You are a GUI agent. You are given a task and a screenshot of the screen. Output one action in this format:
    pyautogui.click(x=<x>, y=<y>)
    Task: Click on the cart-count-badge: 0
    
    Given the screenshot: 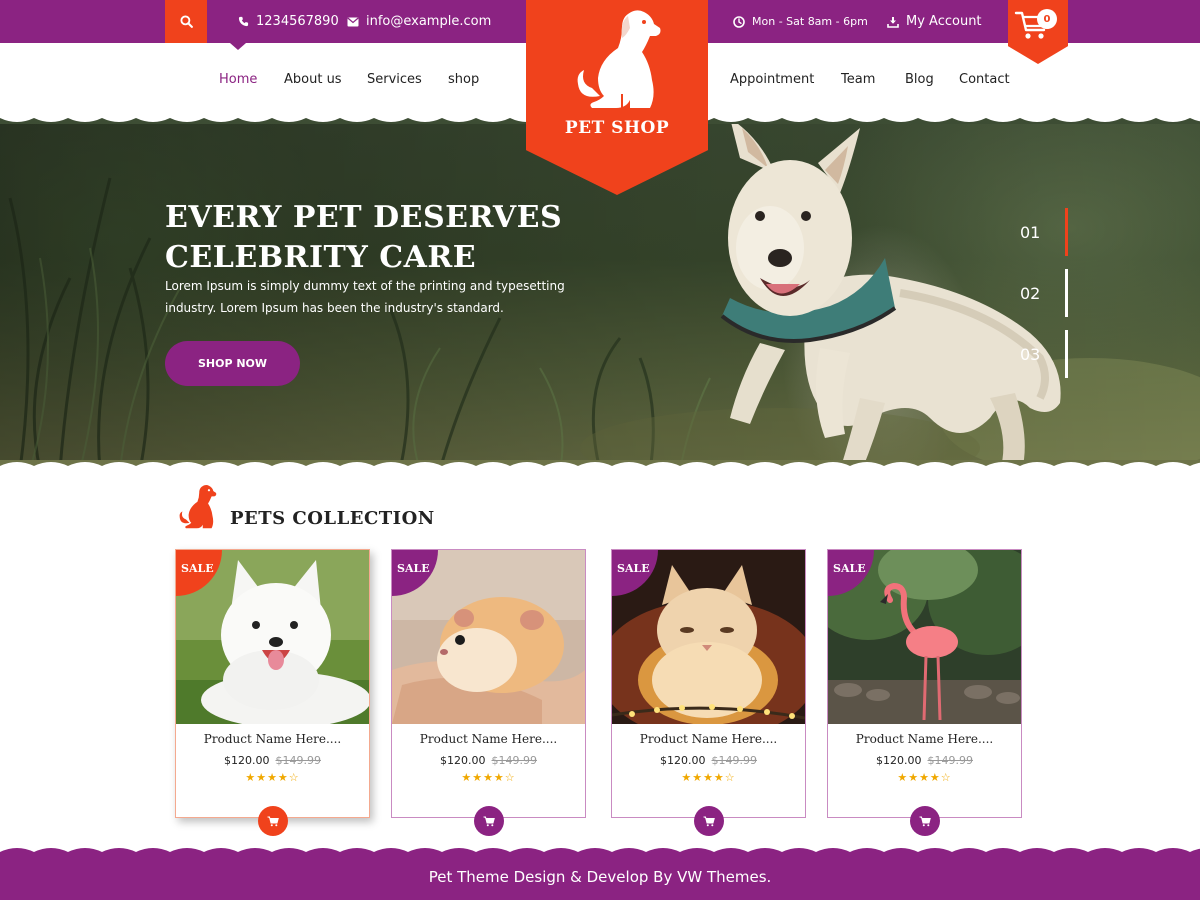 What is the action you would take?
    pyautogui.click(x=1047, y=19)
    